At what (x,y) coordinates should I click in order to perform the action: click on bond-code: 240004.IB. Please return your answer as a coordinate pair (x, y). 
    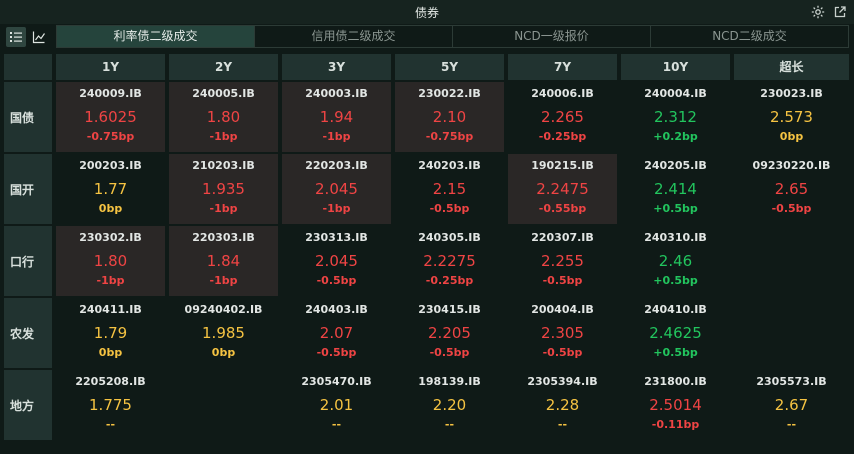
    Looking at the image, I should click on (675, 93).